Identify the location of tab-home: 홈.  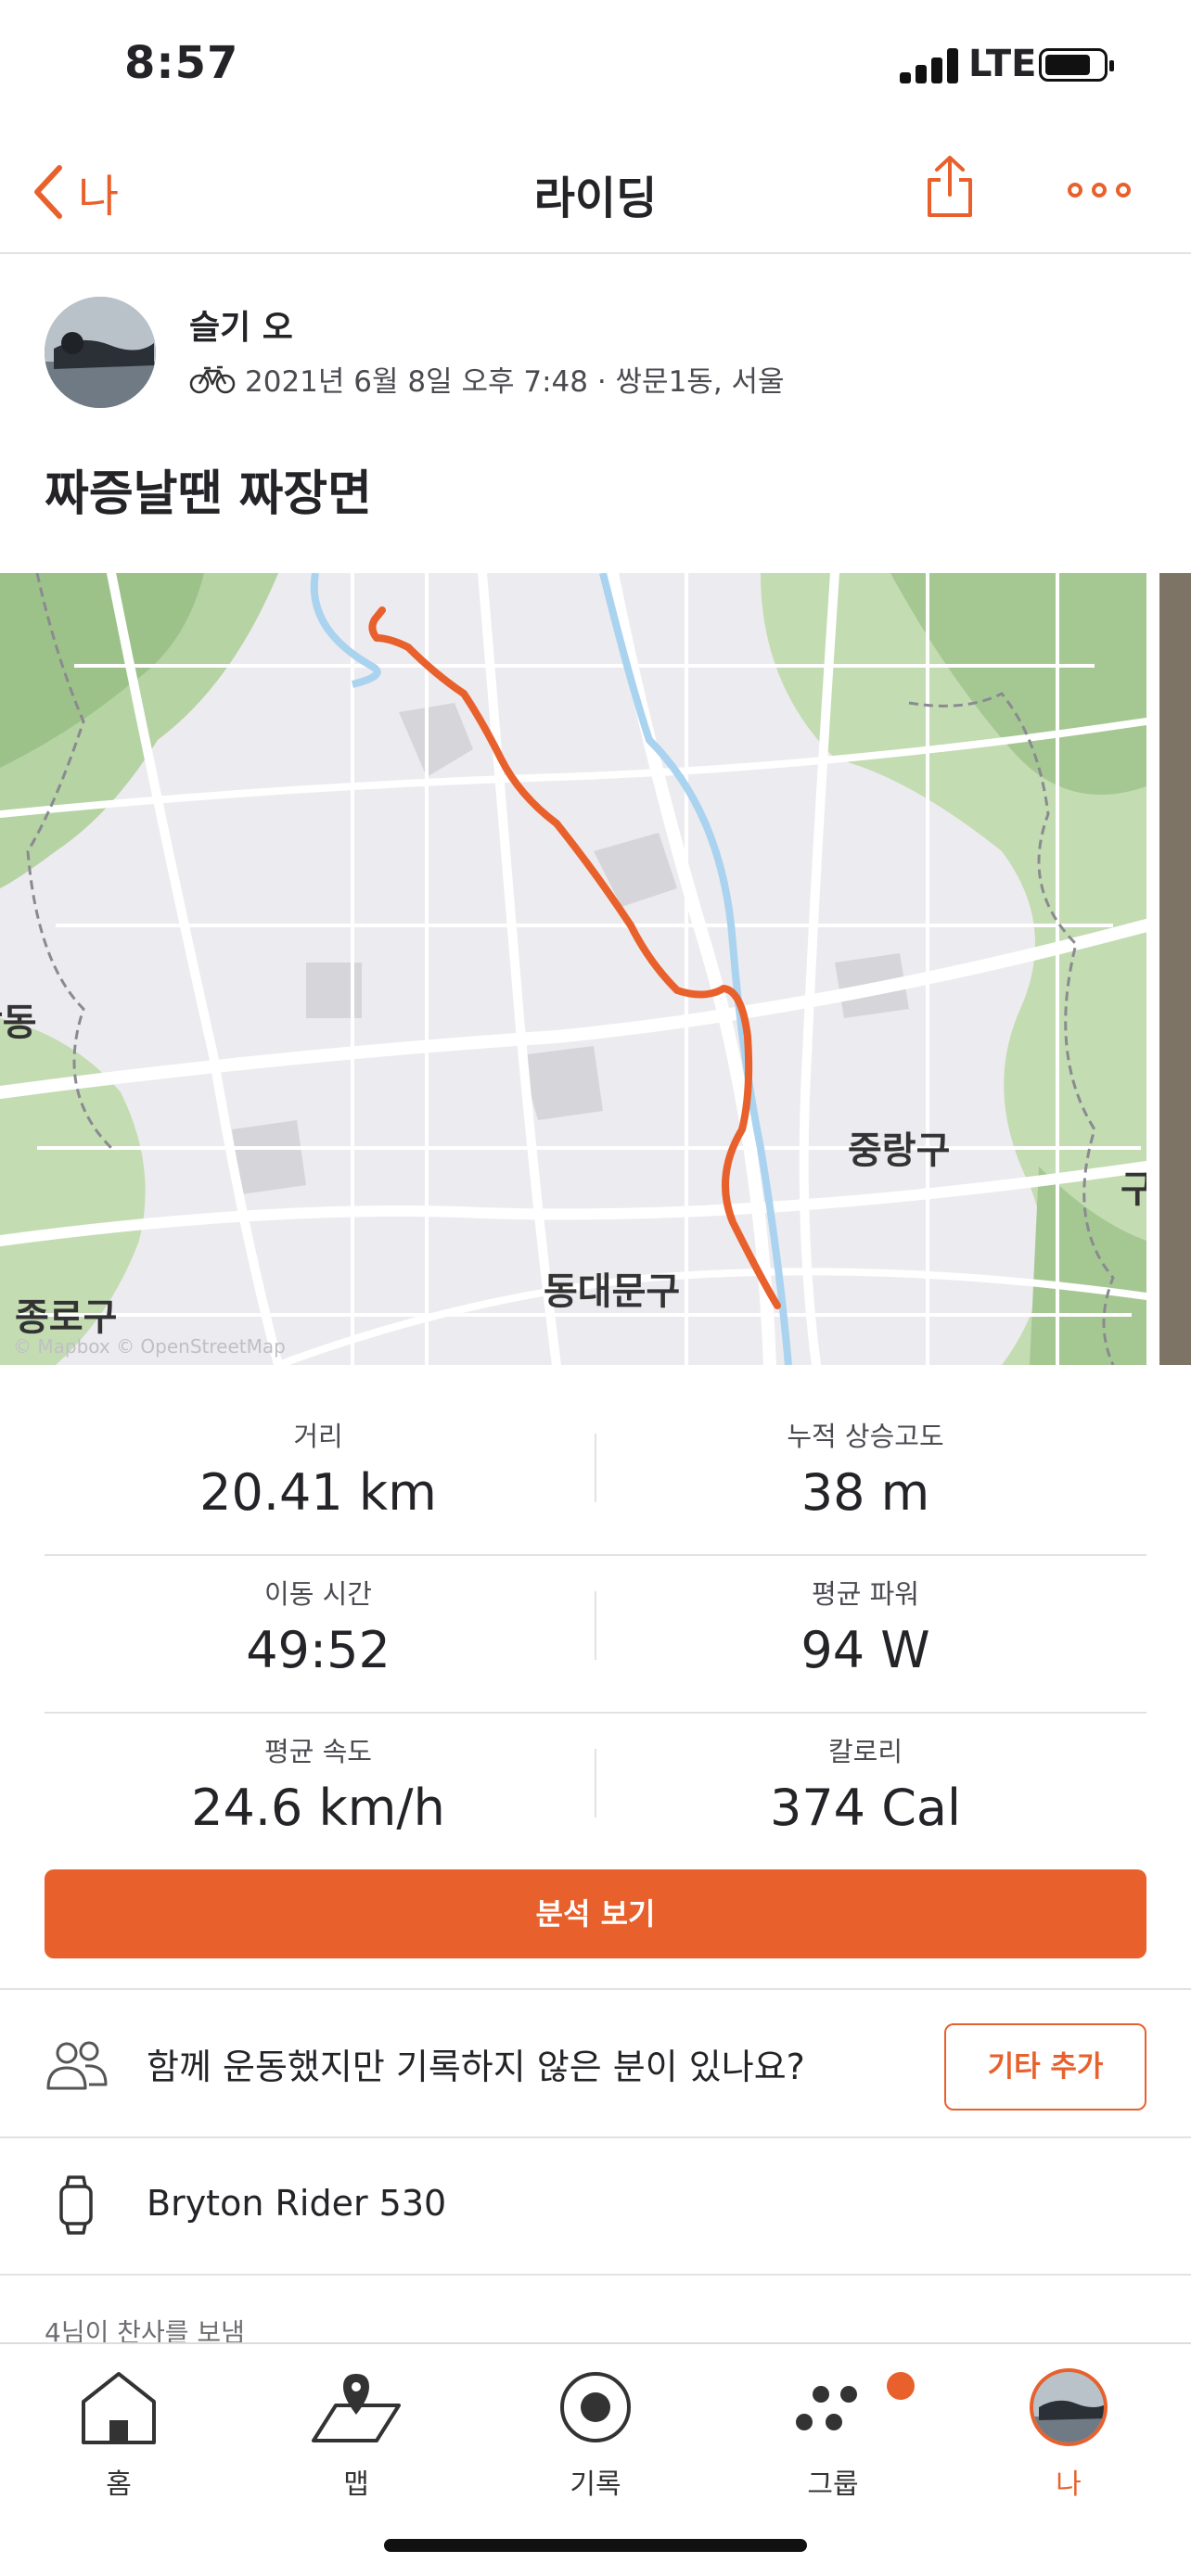
(119, 2433).